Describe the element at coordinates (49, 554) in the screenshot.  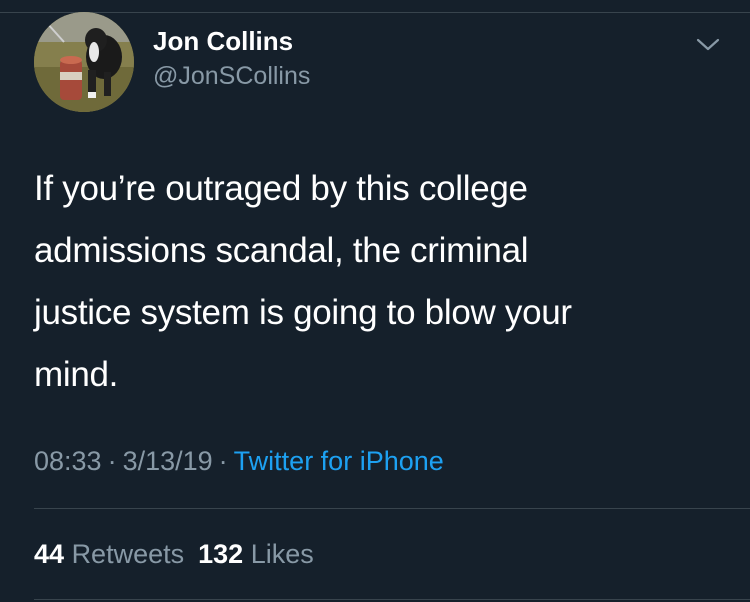
I see `retweets-count: 44` at that location.